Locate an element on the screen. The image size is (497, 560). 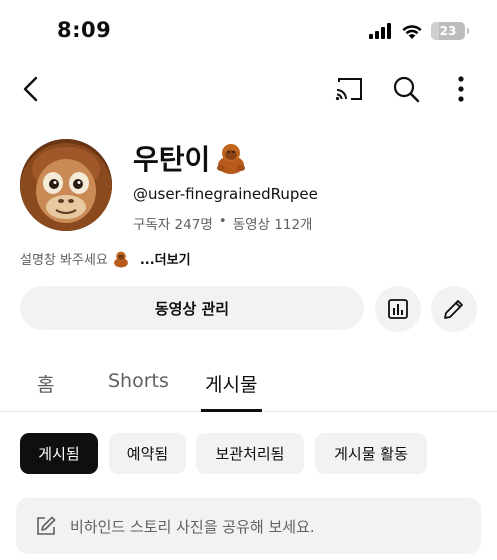
battery-fill is located at coordinates (435, 31).